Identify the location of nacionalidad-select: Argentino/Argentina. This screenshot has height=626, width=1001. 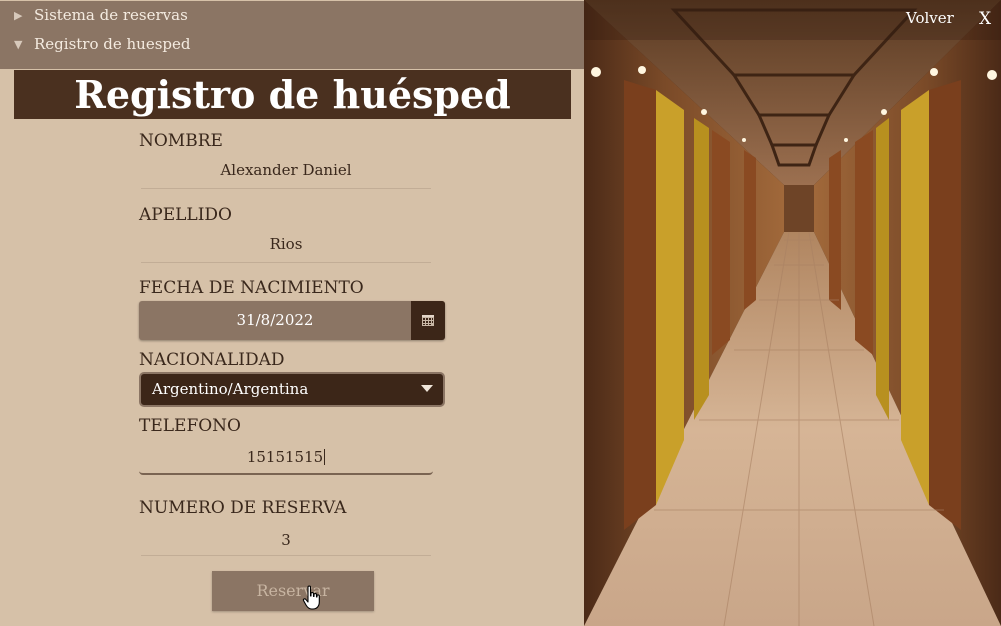
(292, 389).